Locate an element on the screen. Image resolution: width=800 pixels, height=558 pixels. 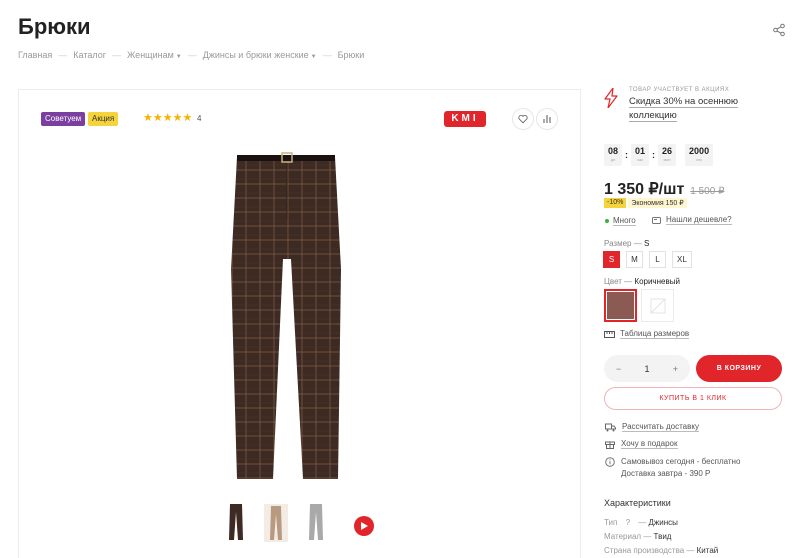
promo-kicker: ТОВАР УЧАСТВУЕТ В АКЦИЯХ is located at coordinates (679, 90).